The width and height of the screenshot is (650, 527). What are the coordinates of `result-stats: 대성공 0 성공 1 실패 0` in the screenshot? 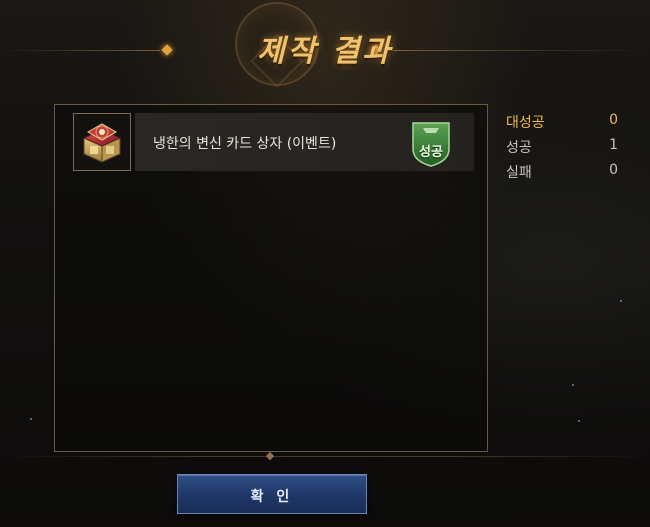 It's located at (562, 149).